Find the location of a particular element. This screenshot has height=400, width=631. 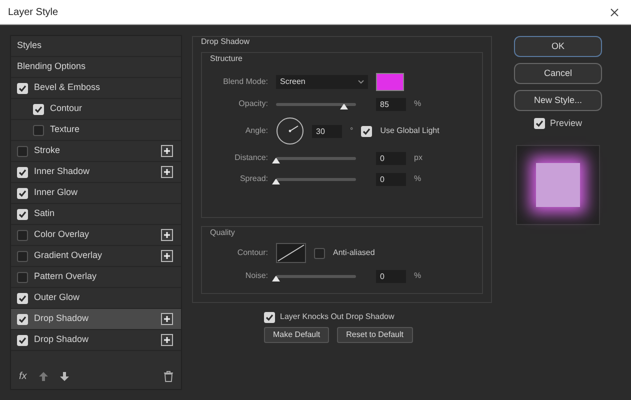

style-list-item: Gradient Overlay is located at coordinates (96, 256).